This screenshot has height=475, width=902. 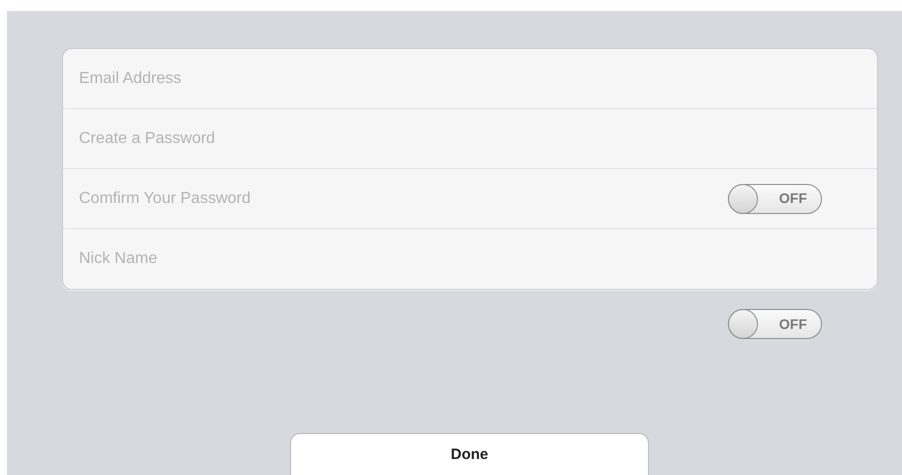 What do you see at coordinates (450, 259) in the screenshot?
I see `input-field: Nick Name` at bounding box center [450, 259].